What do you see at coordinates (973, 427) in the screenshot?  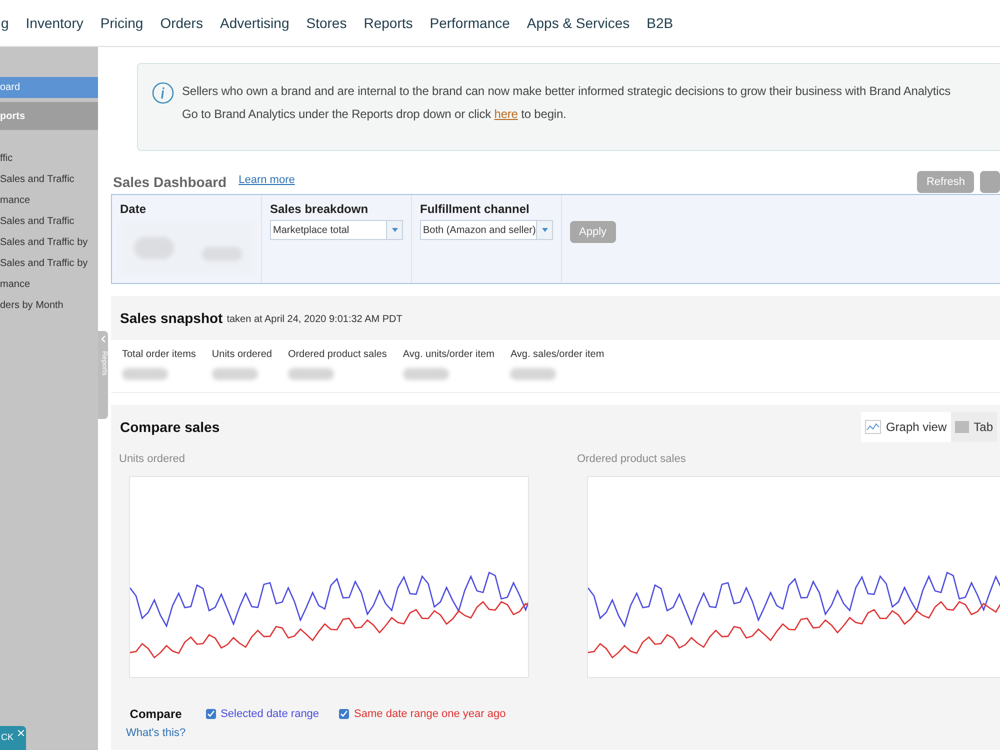 I see `view-tab: Tab` at bounding box center [973, 427].